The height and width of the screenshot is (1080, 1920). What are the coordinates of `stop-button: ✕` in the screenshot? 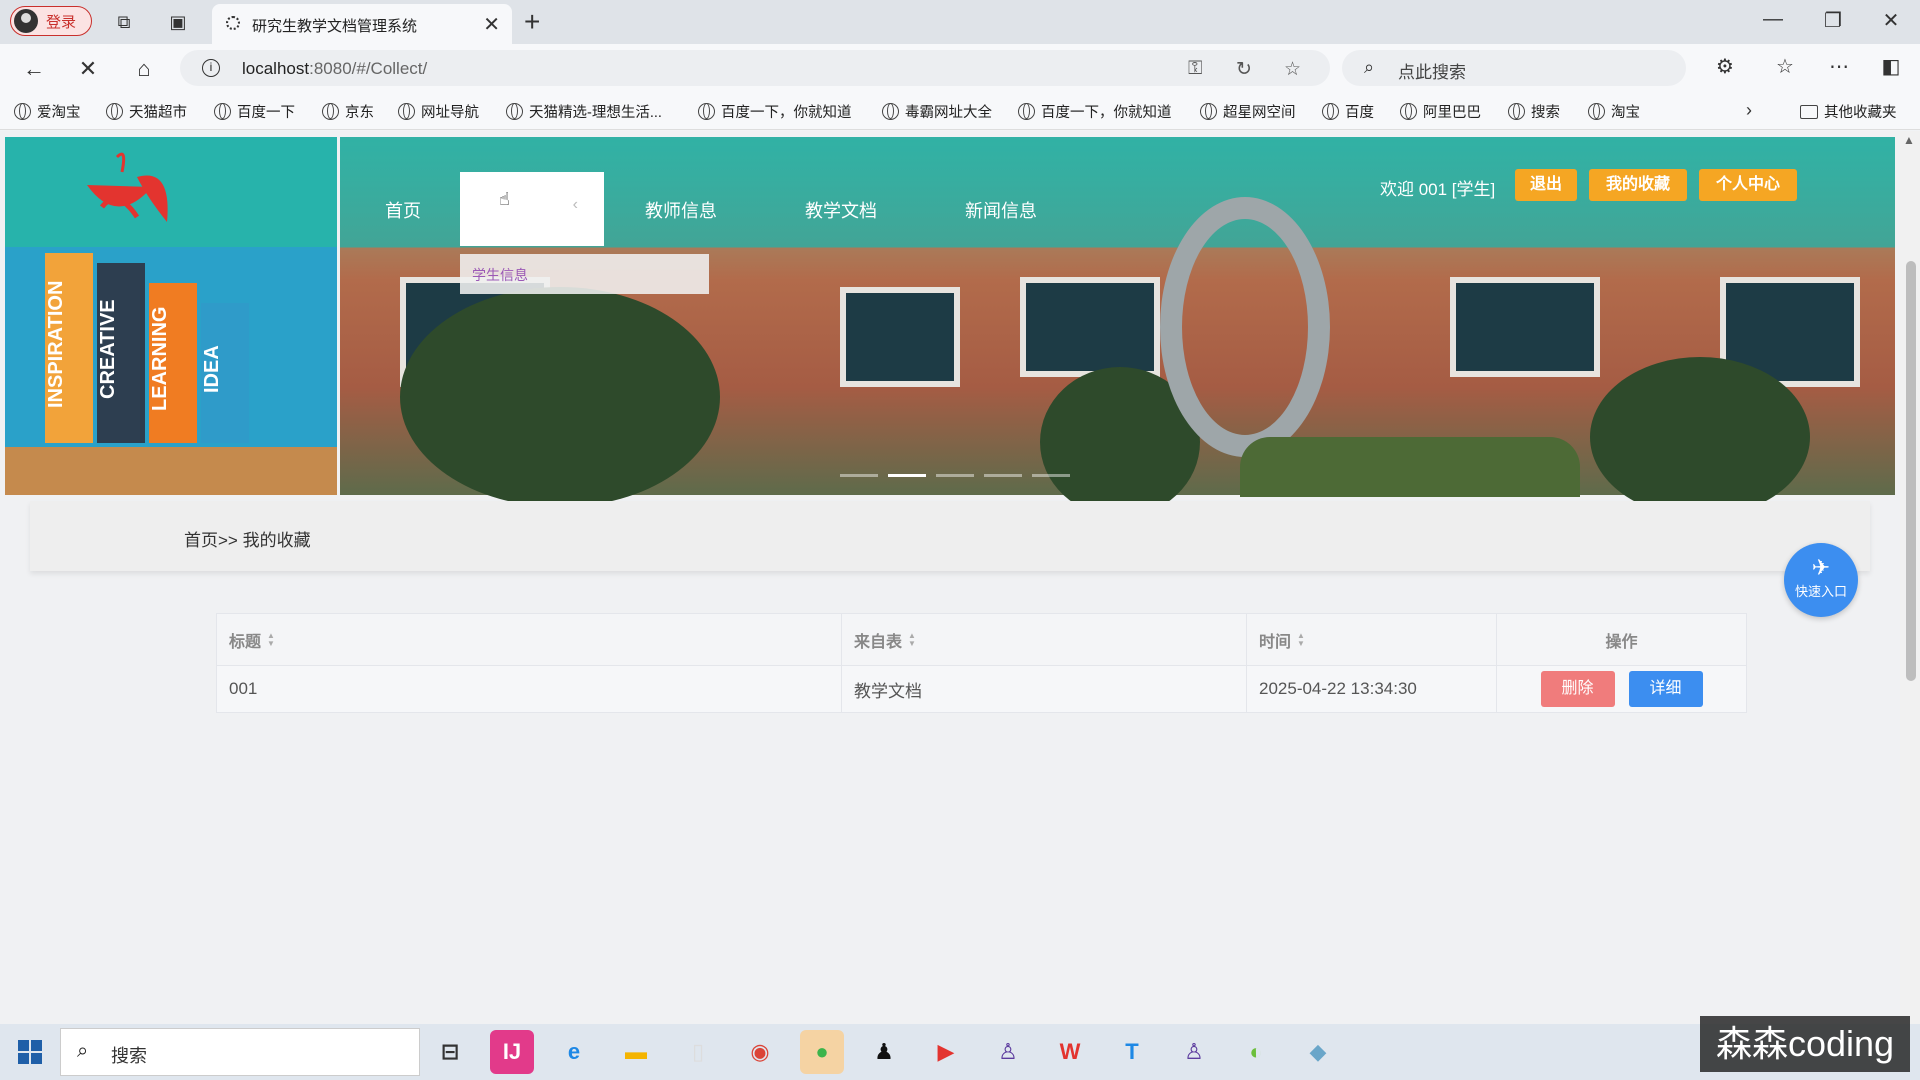 It's located at (88, 69).